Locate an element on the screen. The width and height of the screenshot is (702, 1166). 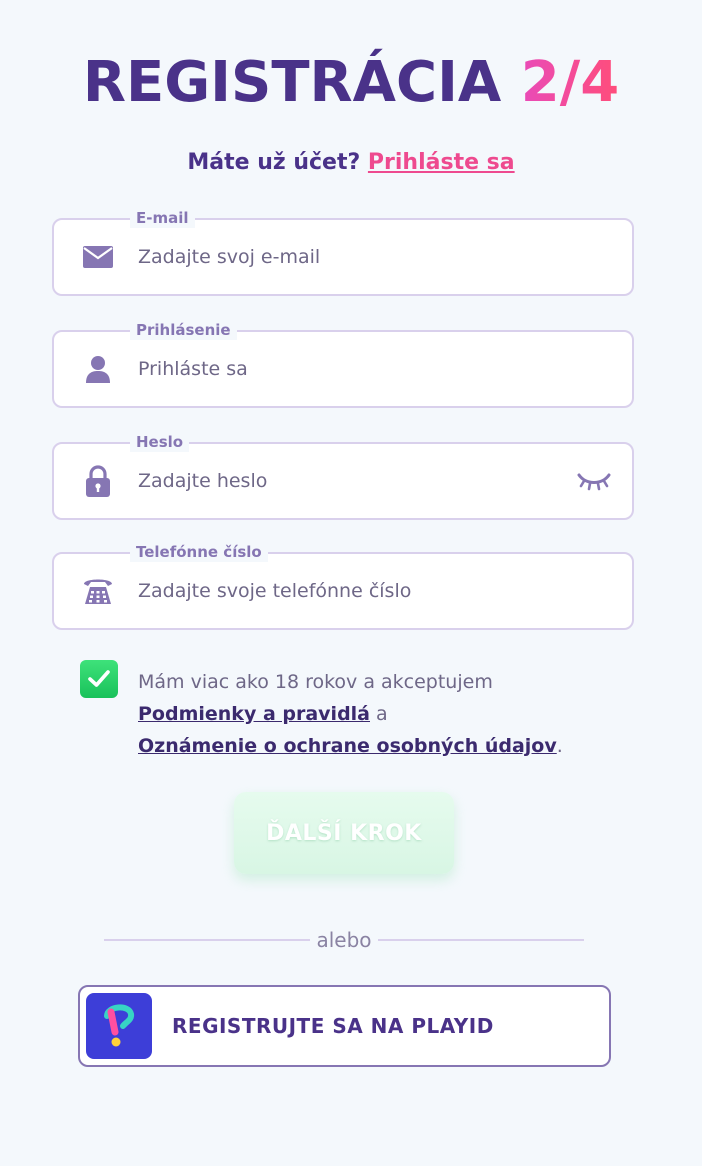
consent-conjunction: a is located at coordinates (382, 714).